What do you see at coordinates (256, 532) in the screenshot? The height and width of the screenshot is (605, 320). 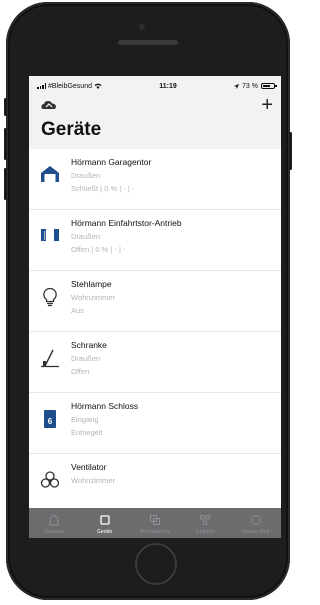 I see `tab-label: homee Welt` at bounding box center [256, 532].